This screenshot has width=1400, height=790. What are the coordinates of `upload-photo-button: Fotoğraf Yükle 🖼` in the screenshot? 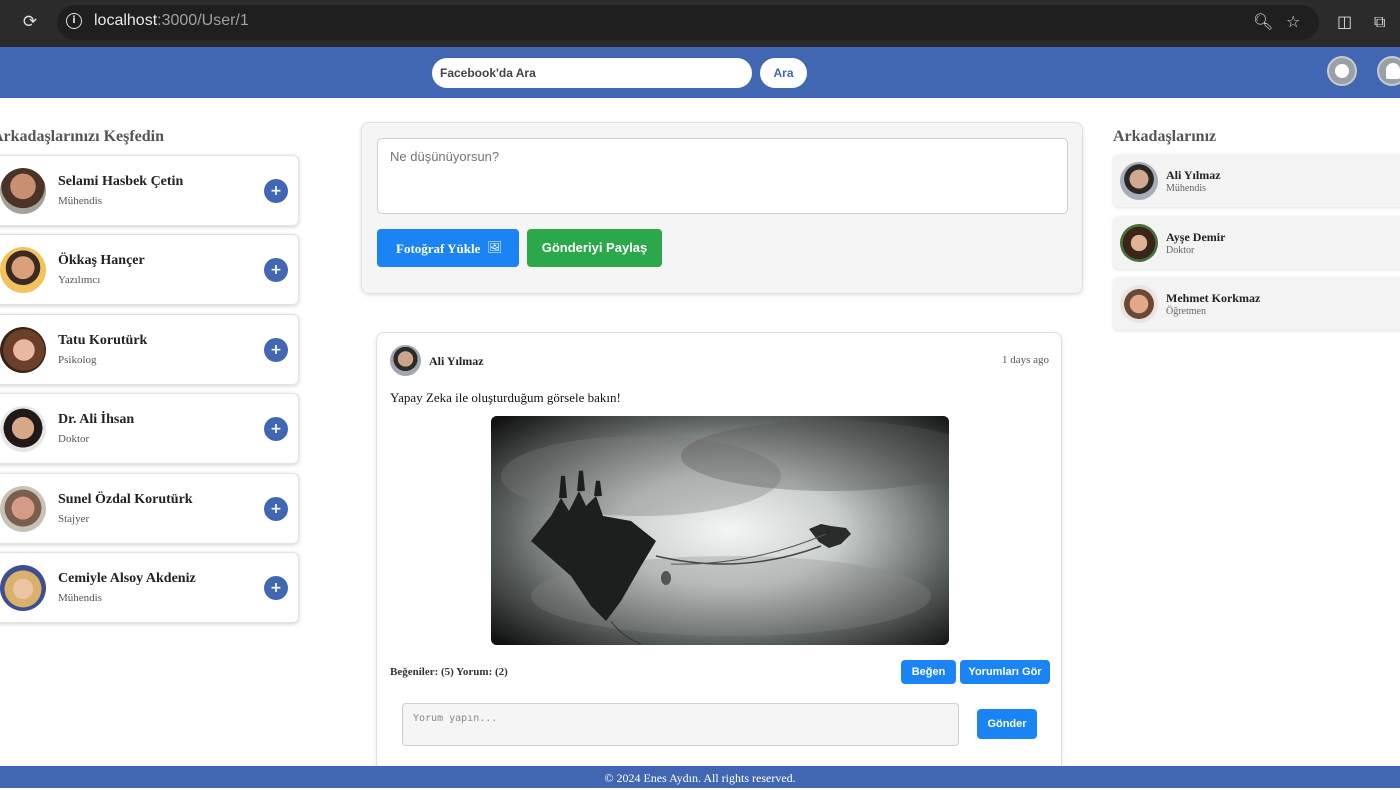 It's located at (448, 248).